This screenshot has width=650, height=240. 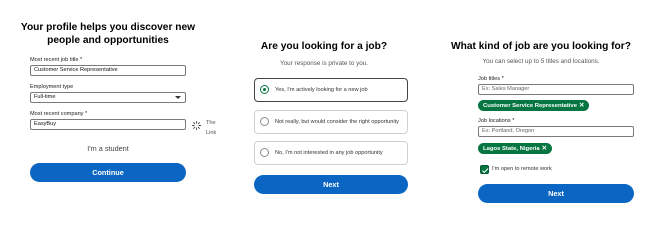 What do you see at coordinates (321, 90) in the screenshot?
I see `option-label: Yes, I'm actively looking for a new job` at bounding box center [321, 90].